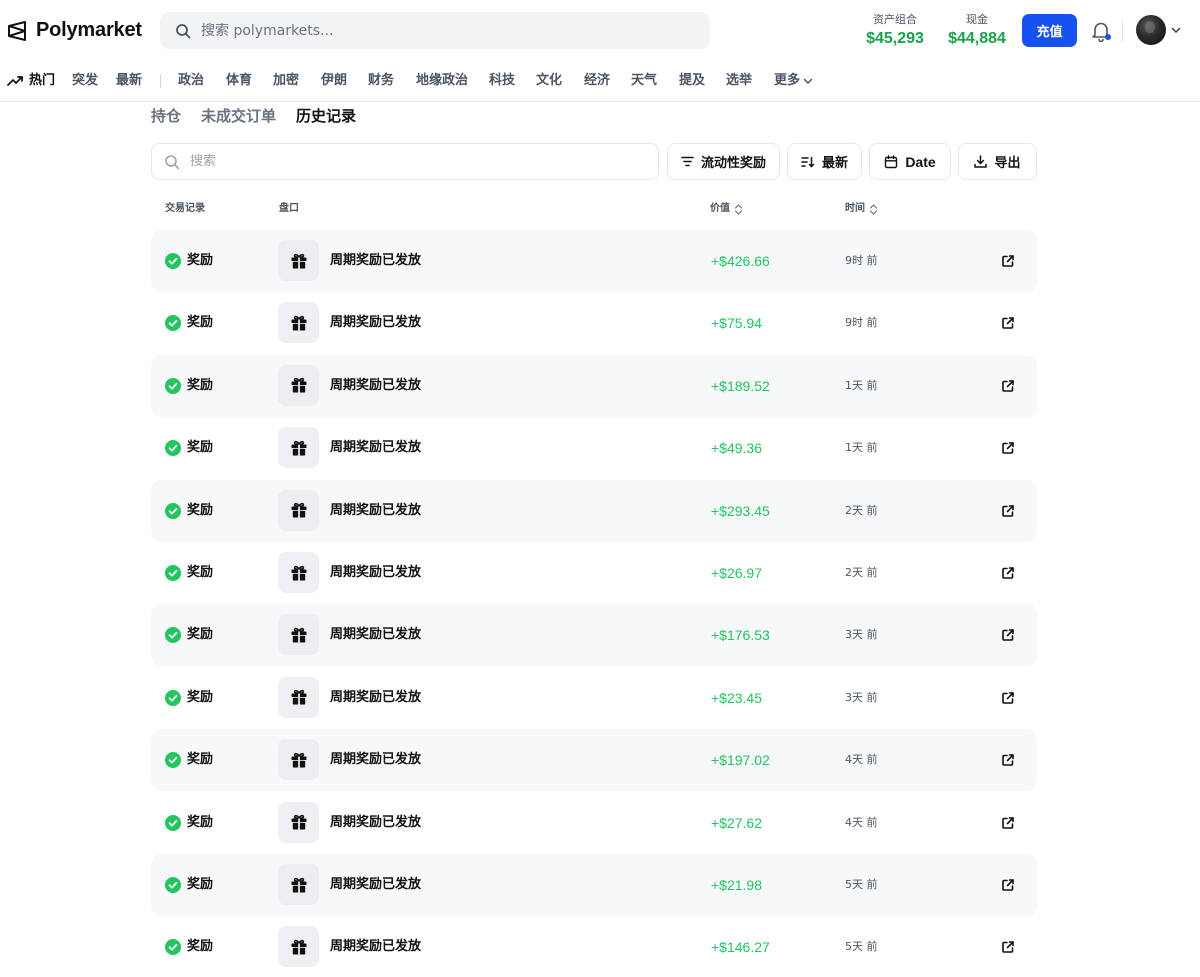 This screenshot has height=977, width=1200. Describe the element at coordinates (326, 116) in the screenshot. I see `tab-history: 历史记录` at that location.